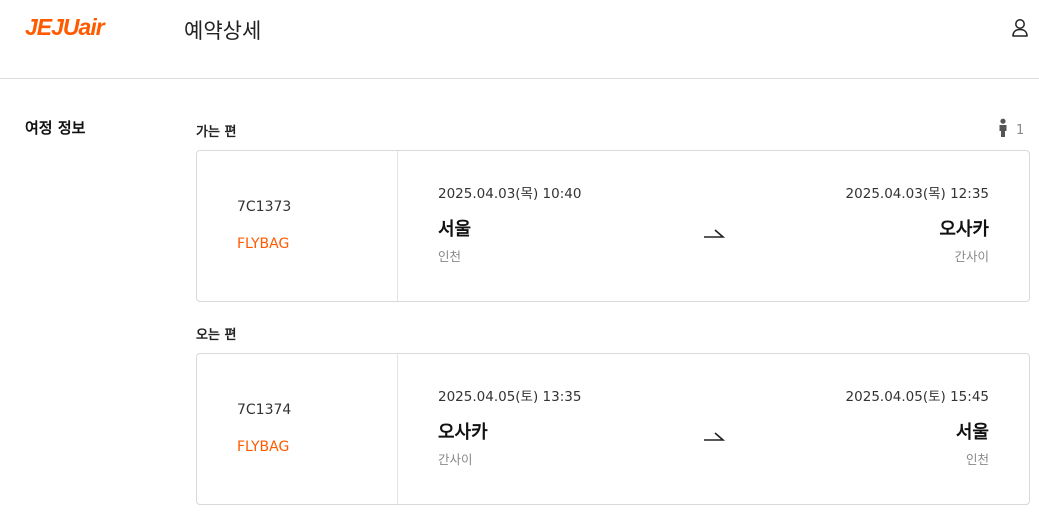 Image resolution: width=1039 pixels, height=516 pixels. Describe the element at coordinates (55, 128) in the screenshot. I see `itinerary-section-label: 여정 정보` at that location.